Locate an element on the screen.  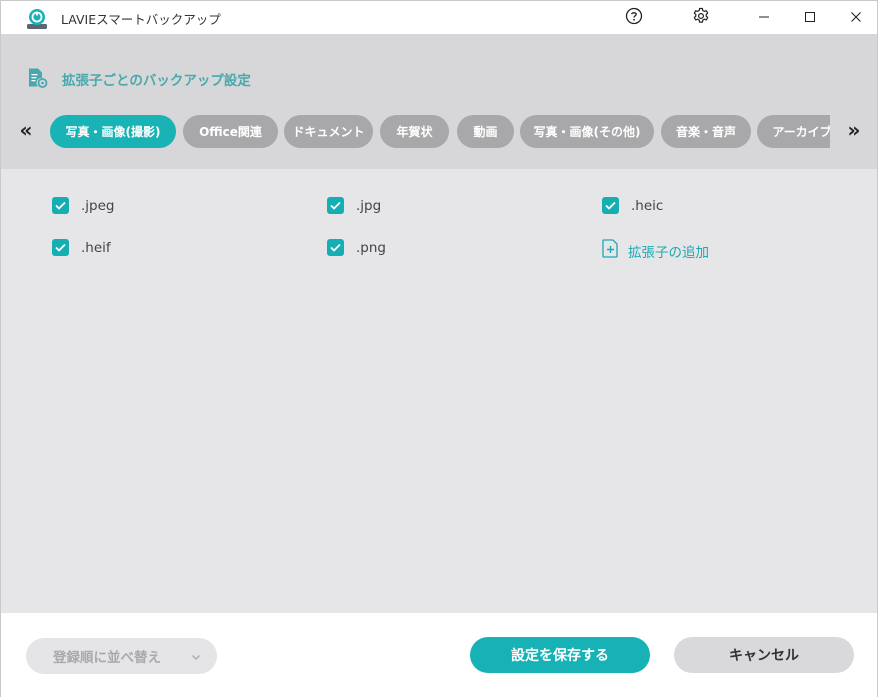
tab-archive: アーカイブ is located at coordinates (793, 131).